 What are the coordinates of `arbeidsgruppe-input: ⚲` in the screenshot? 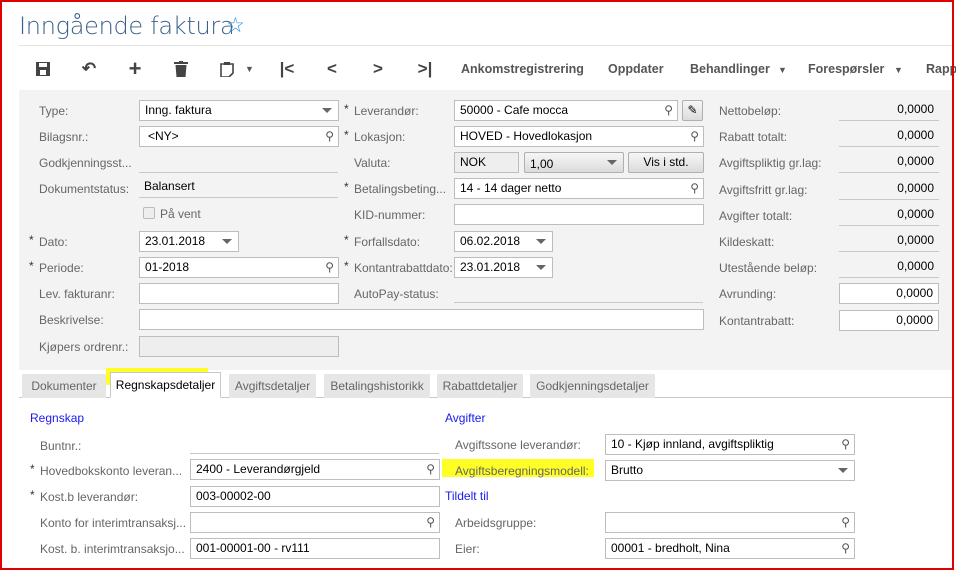 It's located at (730, 522).